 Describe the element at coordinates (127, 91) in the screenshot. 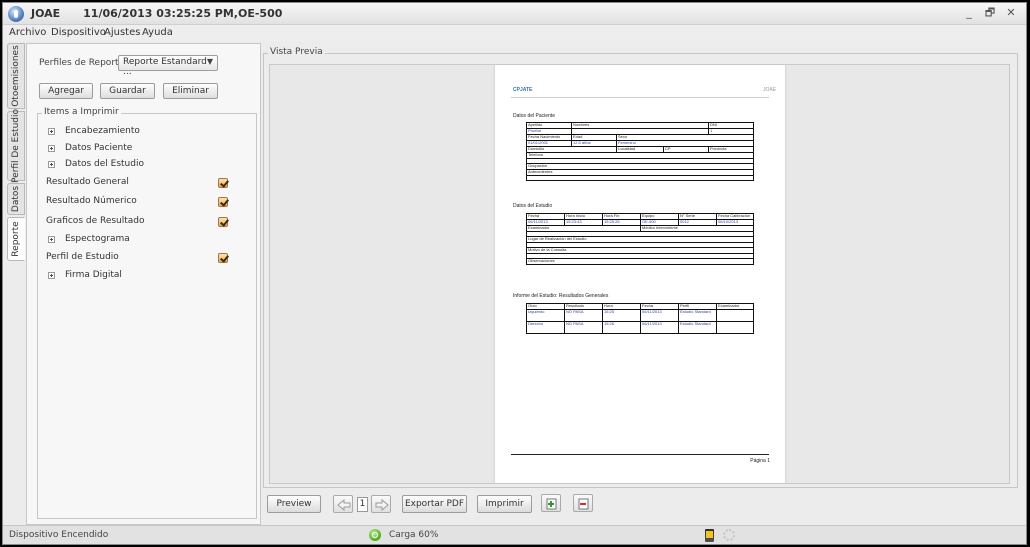

I see `save-button: Guardar` at that location.